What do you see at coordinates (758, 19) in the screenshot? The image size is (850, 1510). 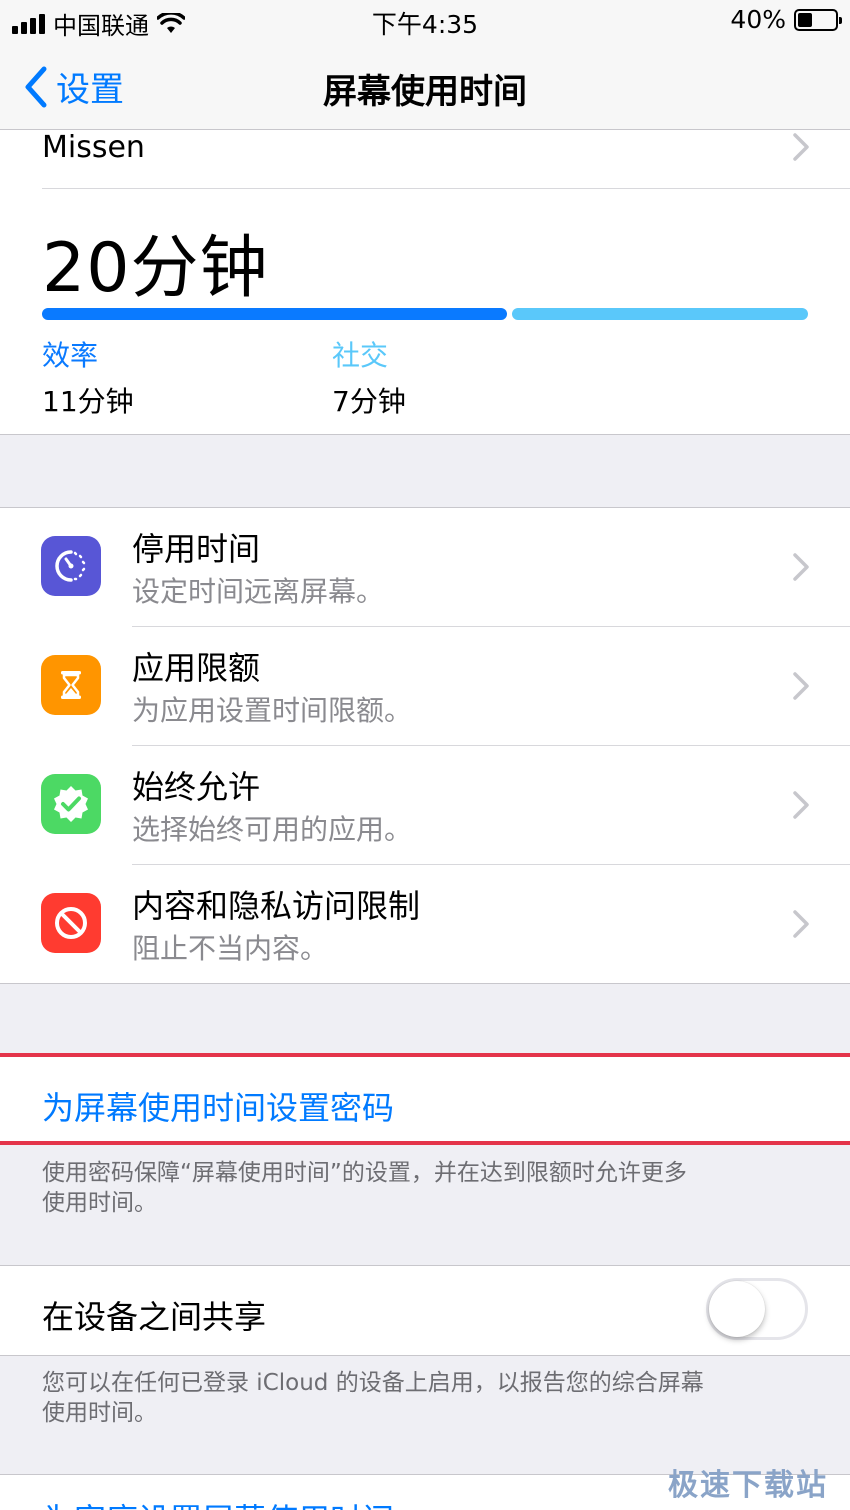 I see `battery-percent: 40%` at bounding box center [758, 19].